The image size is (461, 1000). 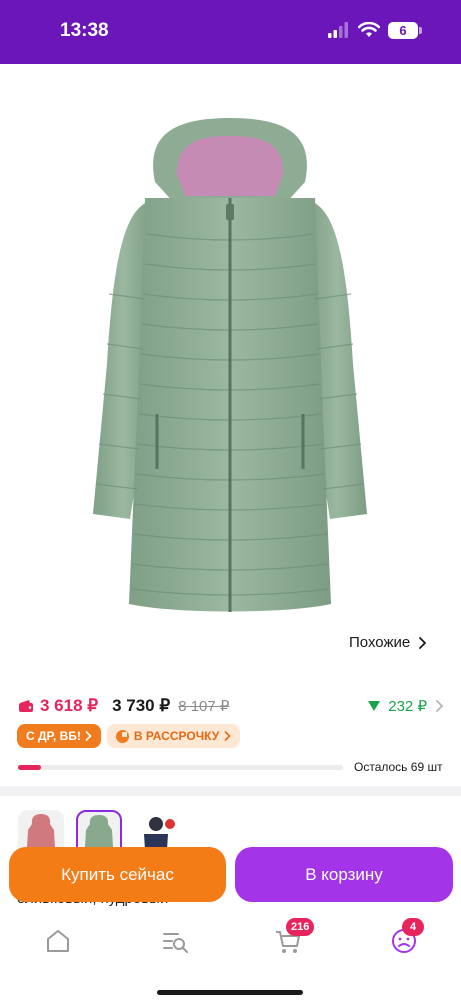 What do you see at coordinates (69, 705) in the screenshot?
I see `wallet-price: 3 618 ₽` at bounding box center [69, 705].